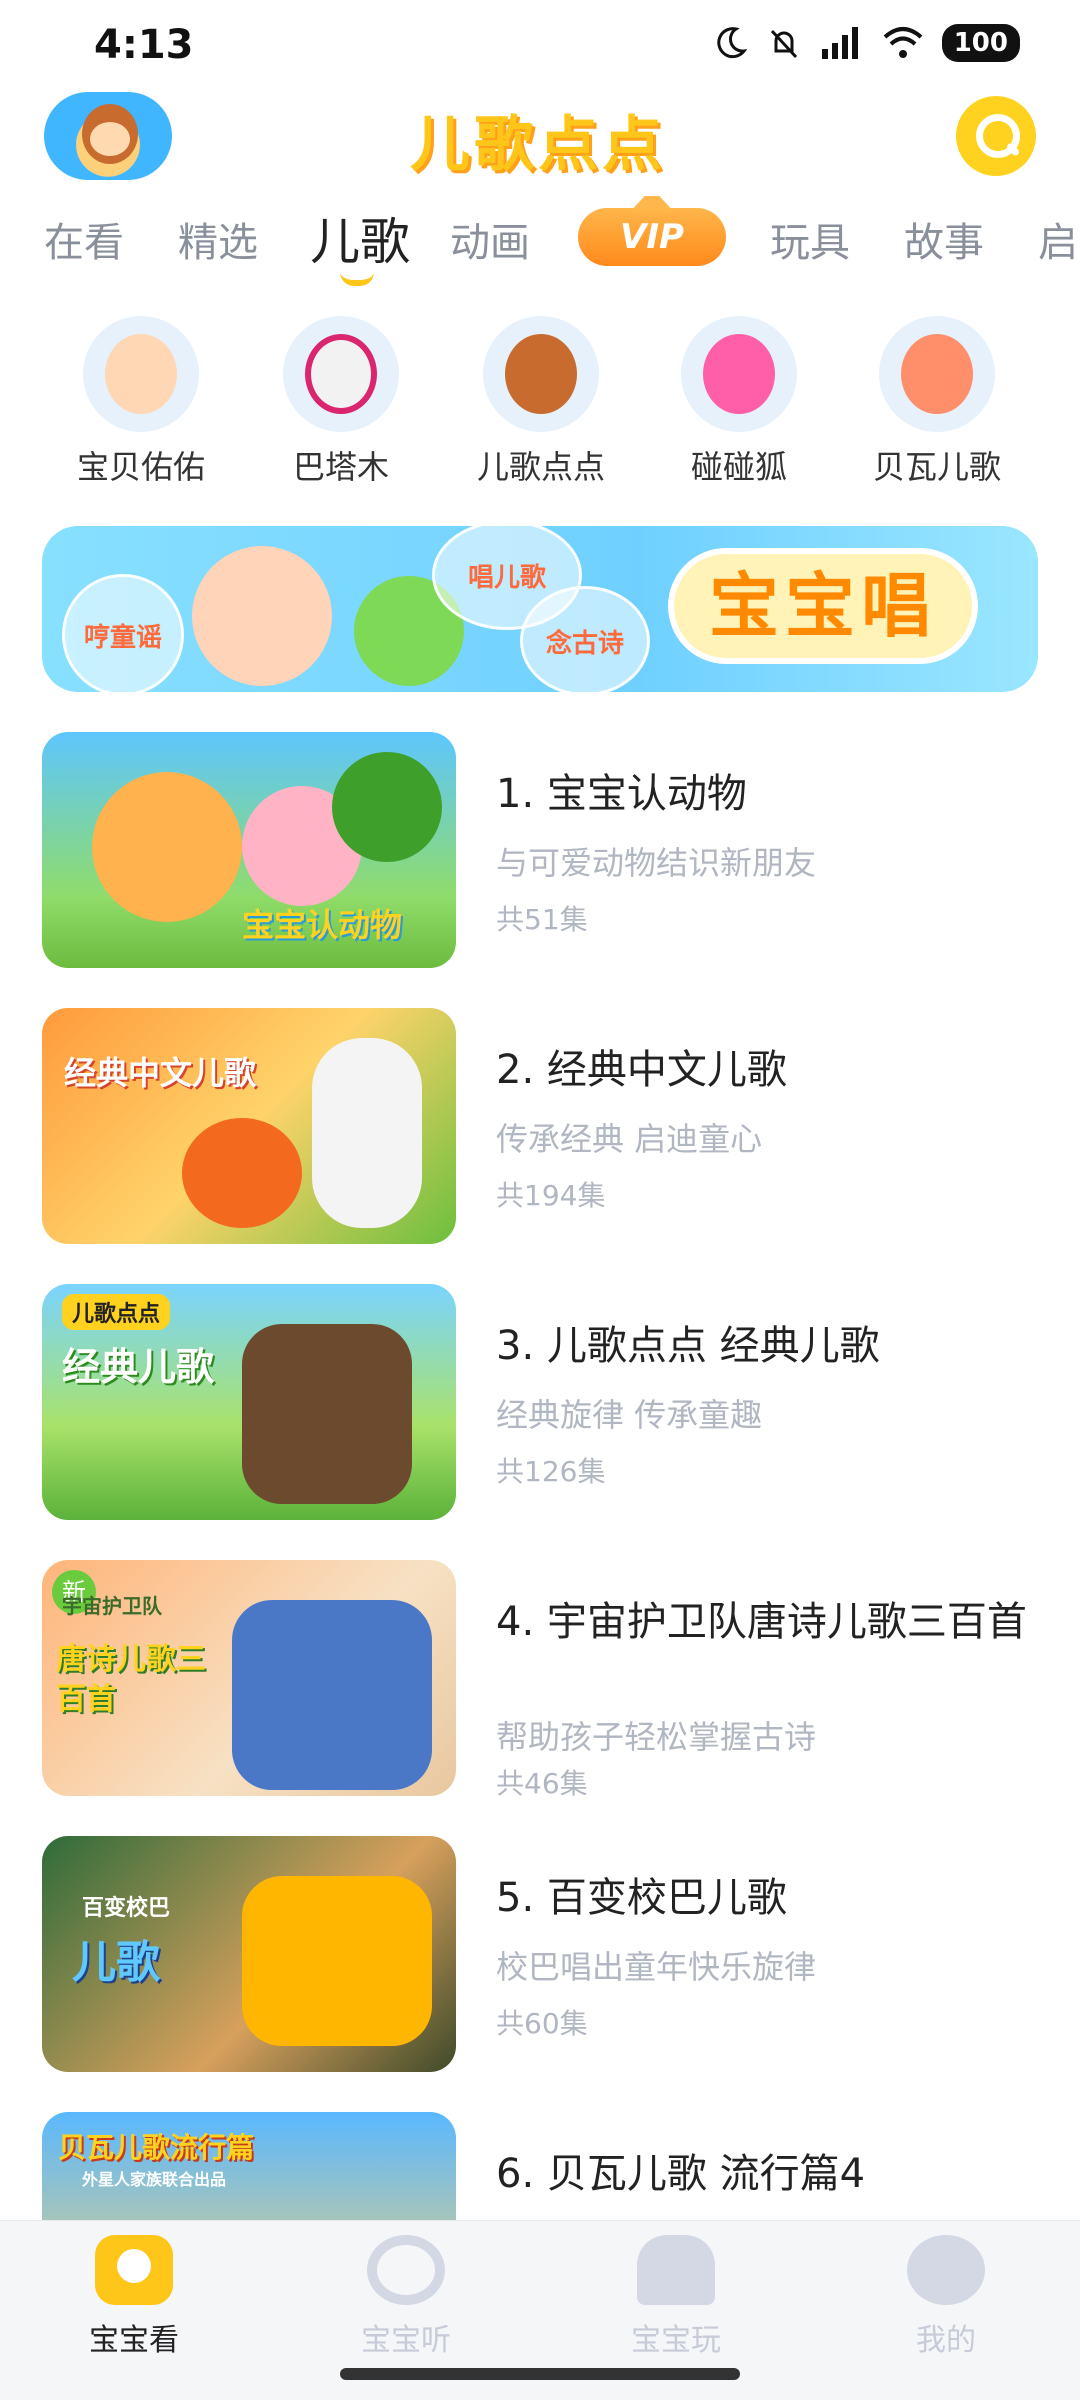 The height and width of the screenshot is (2400, 1080). What do you see at coordinates (585, 639) in the screenshot?
I see `banner-bubble: 念古诗` at bounding box center [585, 639].